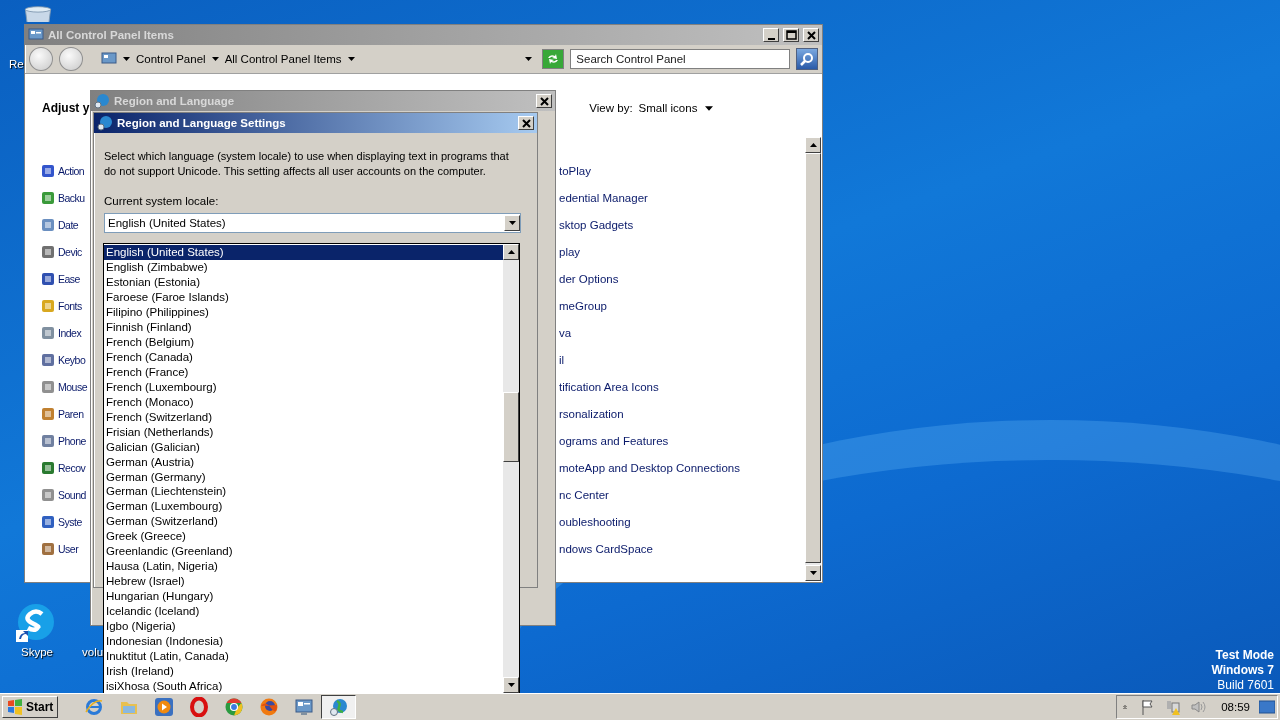 This screenshot has height=720, width=1280. I want to click on list-option: Hungarian (Hungary), so click(303, 596).